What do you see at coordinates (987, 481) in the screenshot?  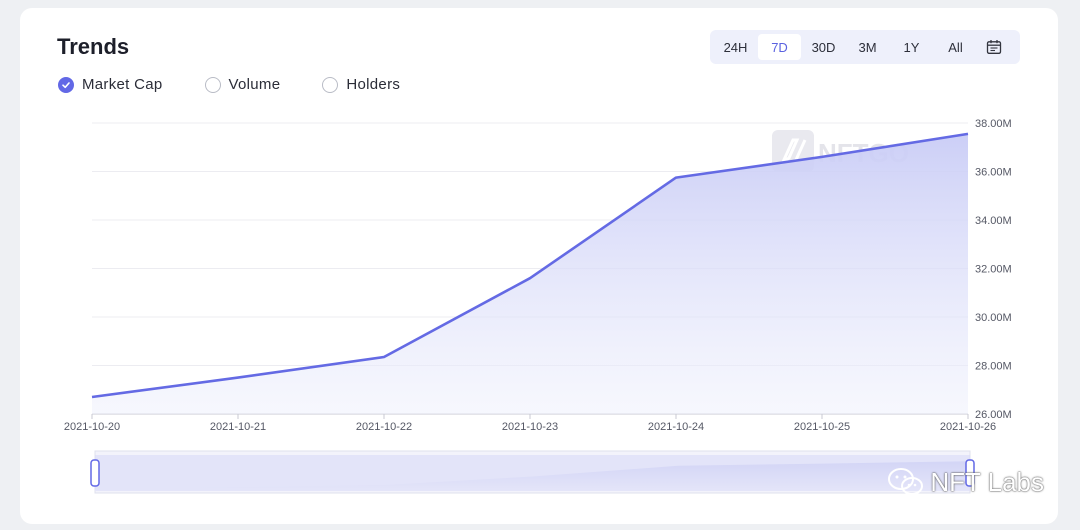 I see `corner-watermark-text: NFT Labs` at bounding box center [987, 481].